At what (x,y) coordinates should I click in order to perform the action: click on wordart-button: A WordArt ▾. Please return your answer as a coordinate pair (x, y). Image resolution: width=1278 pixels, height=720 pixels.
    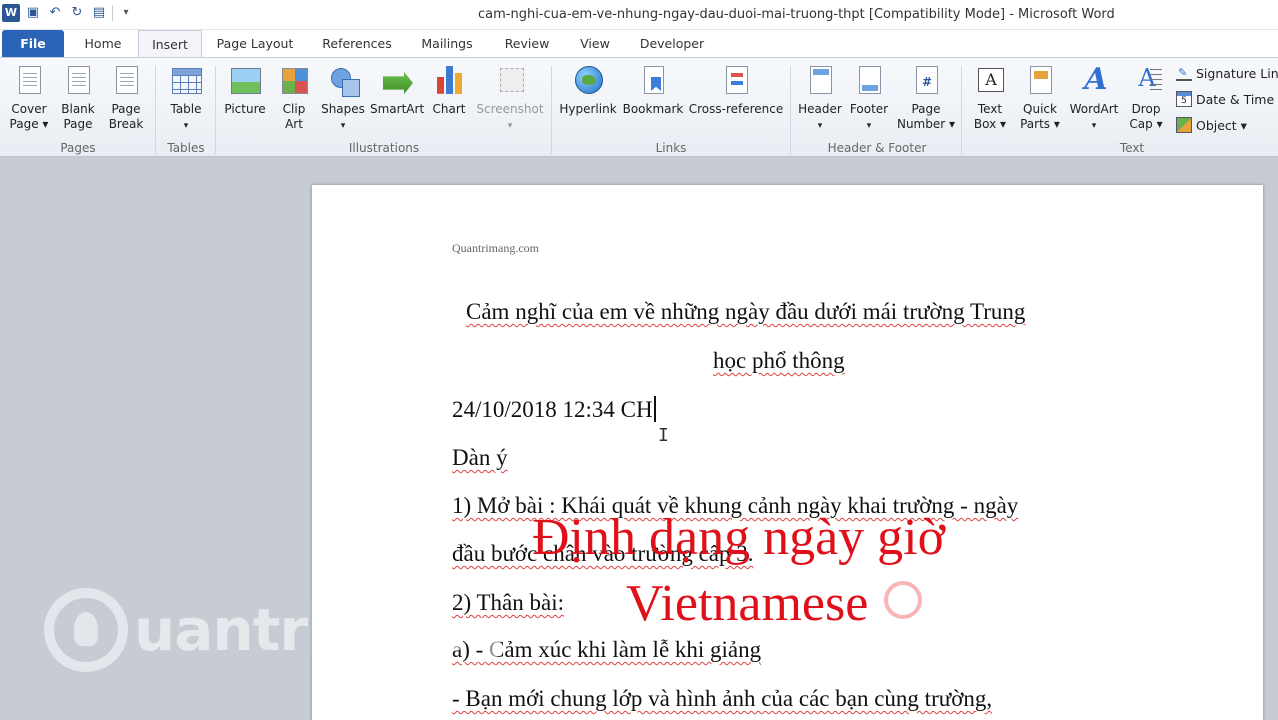
    Looking at the image, I should click on (1094, 99).